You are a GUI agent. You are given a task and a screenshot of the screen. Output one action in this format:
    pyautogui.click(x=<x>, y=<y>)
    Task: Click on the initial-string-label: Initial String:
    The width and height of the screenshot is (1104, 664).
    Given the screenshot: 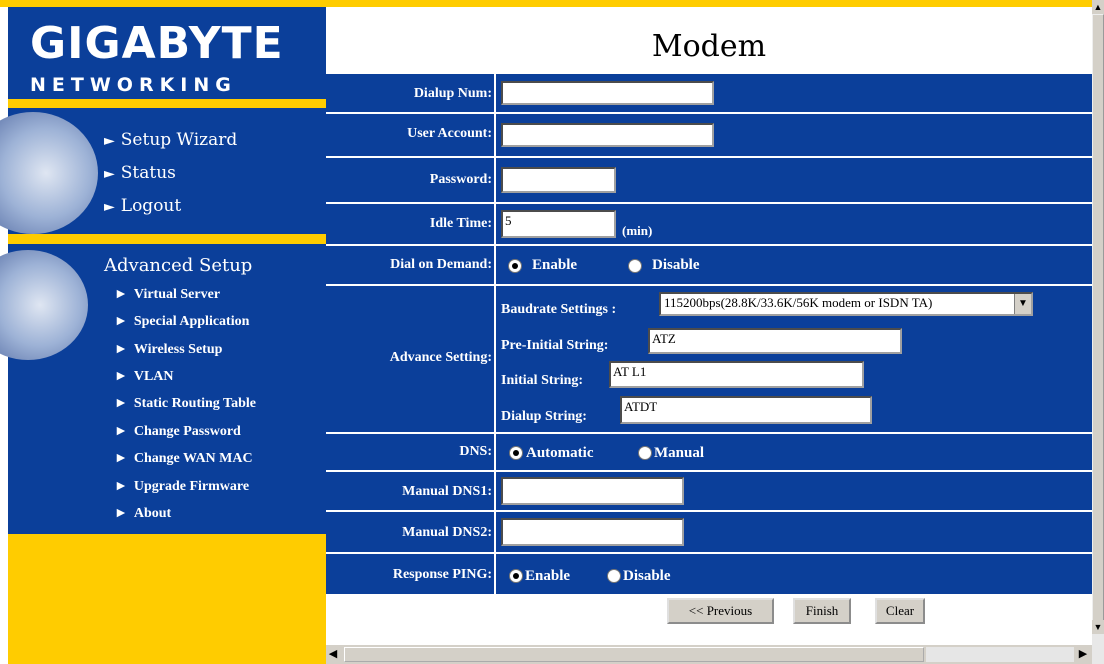 What is the action you would take?
    pyautogui.click(x=542, y=380)
    